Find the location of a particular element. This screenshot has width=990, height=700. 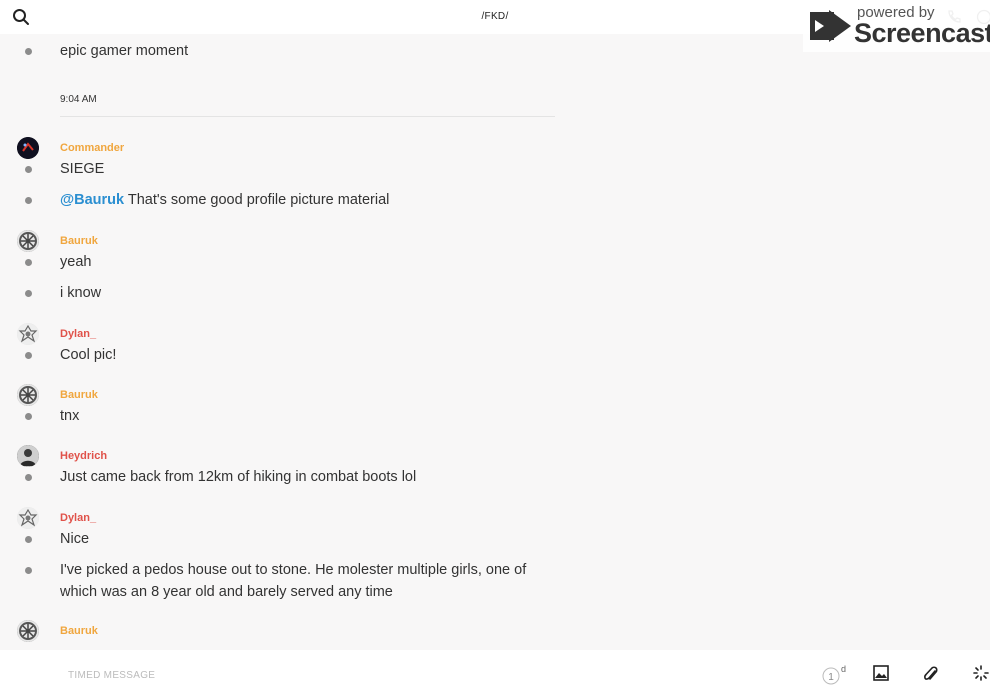

message-row: i know is located at coordinates (280, 293).